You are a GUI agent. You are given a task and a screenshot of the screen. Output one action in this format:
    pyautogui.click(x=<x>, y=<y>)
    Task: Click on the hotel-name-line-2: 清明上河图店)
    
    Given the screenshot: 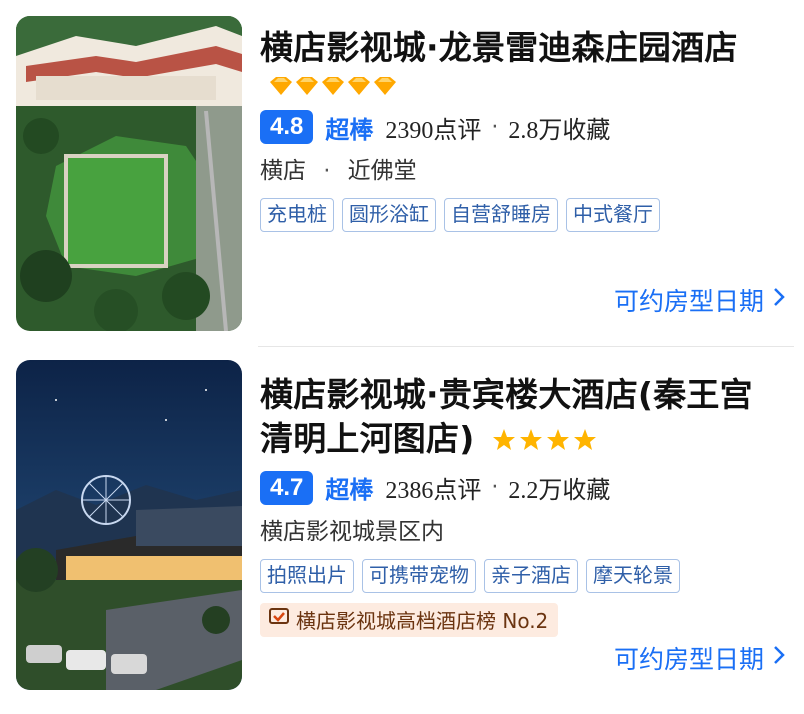 What is the action you would take?
    pyautogui.click(x=367, y=438)
    